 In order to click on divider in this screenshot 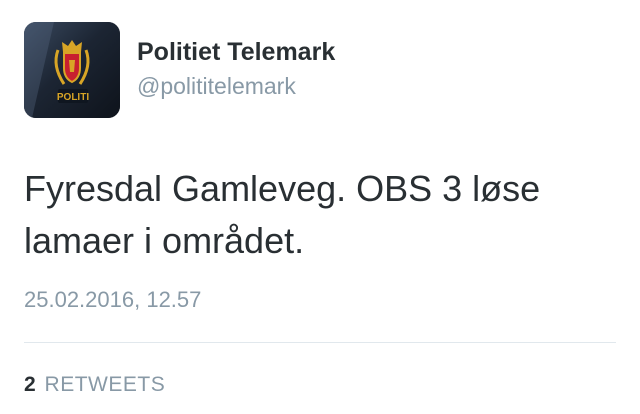, I will do `click(320, 342)`.